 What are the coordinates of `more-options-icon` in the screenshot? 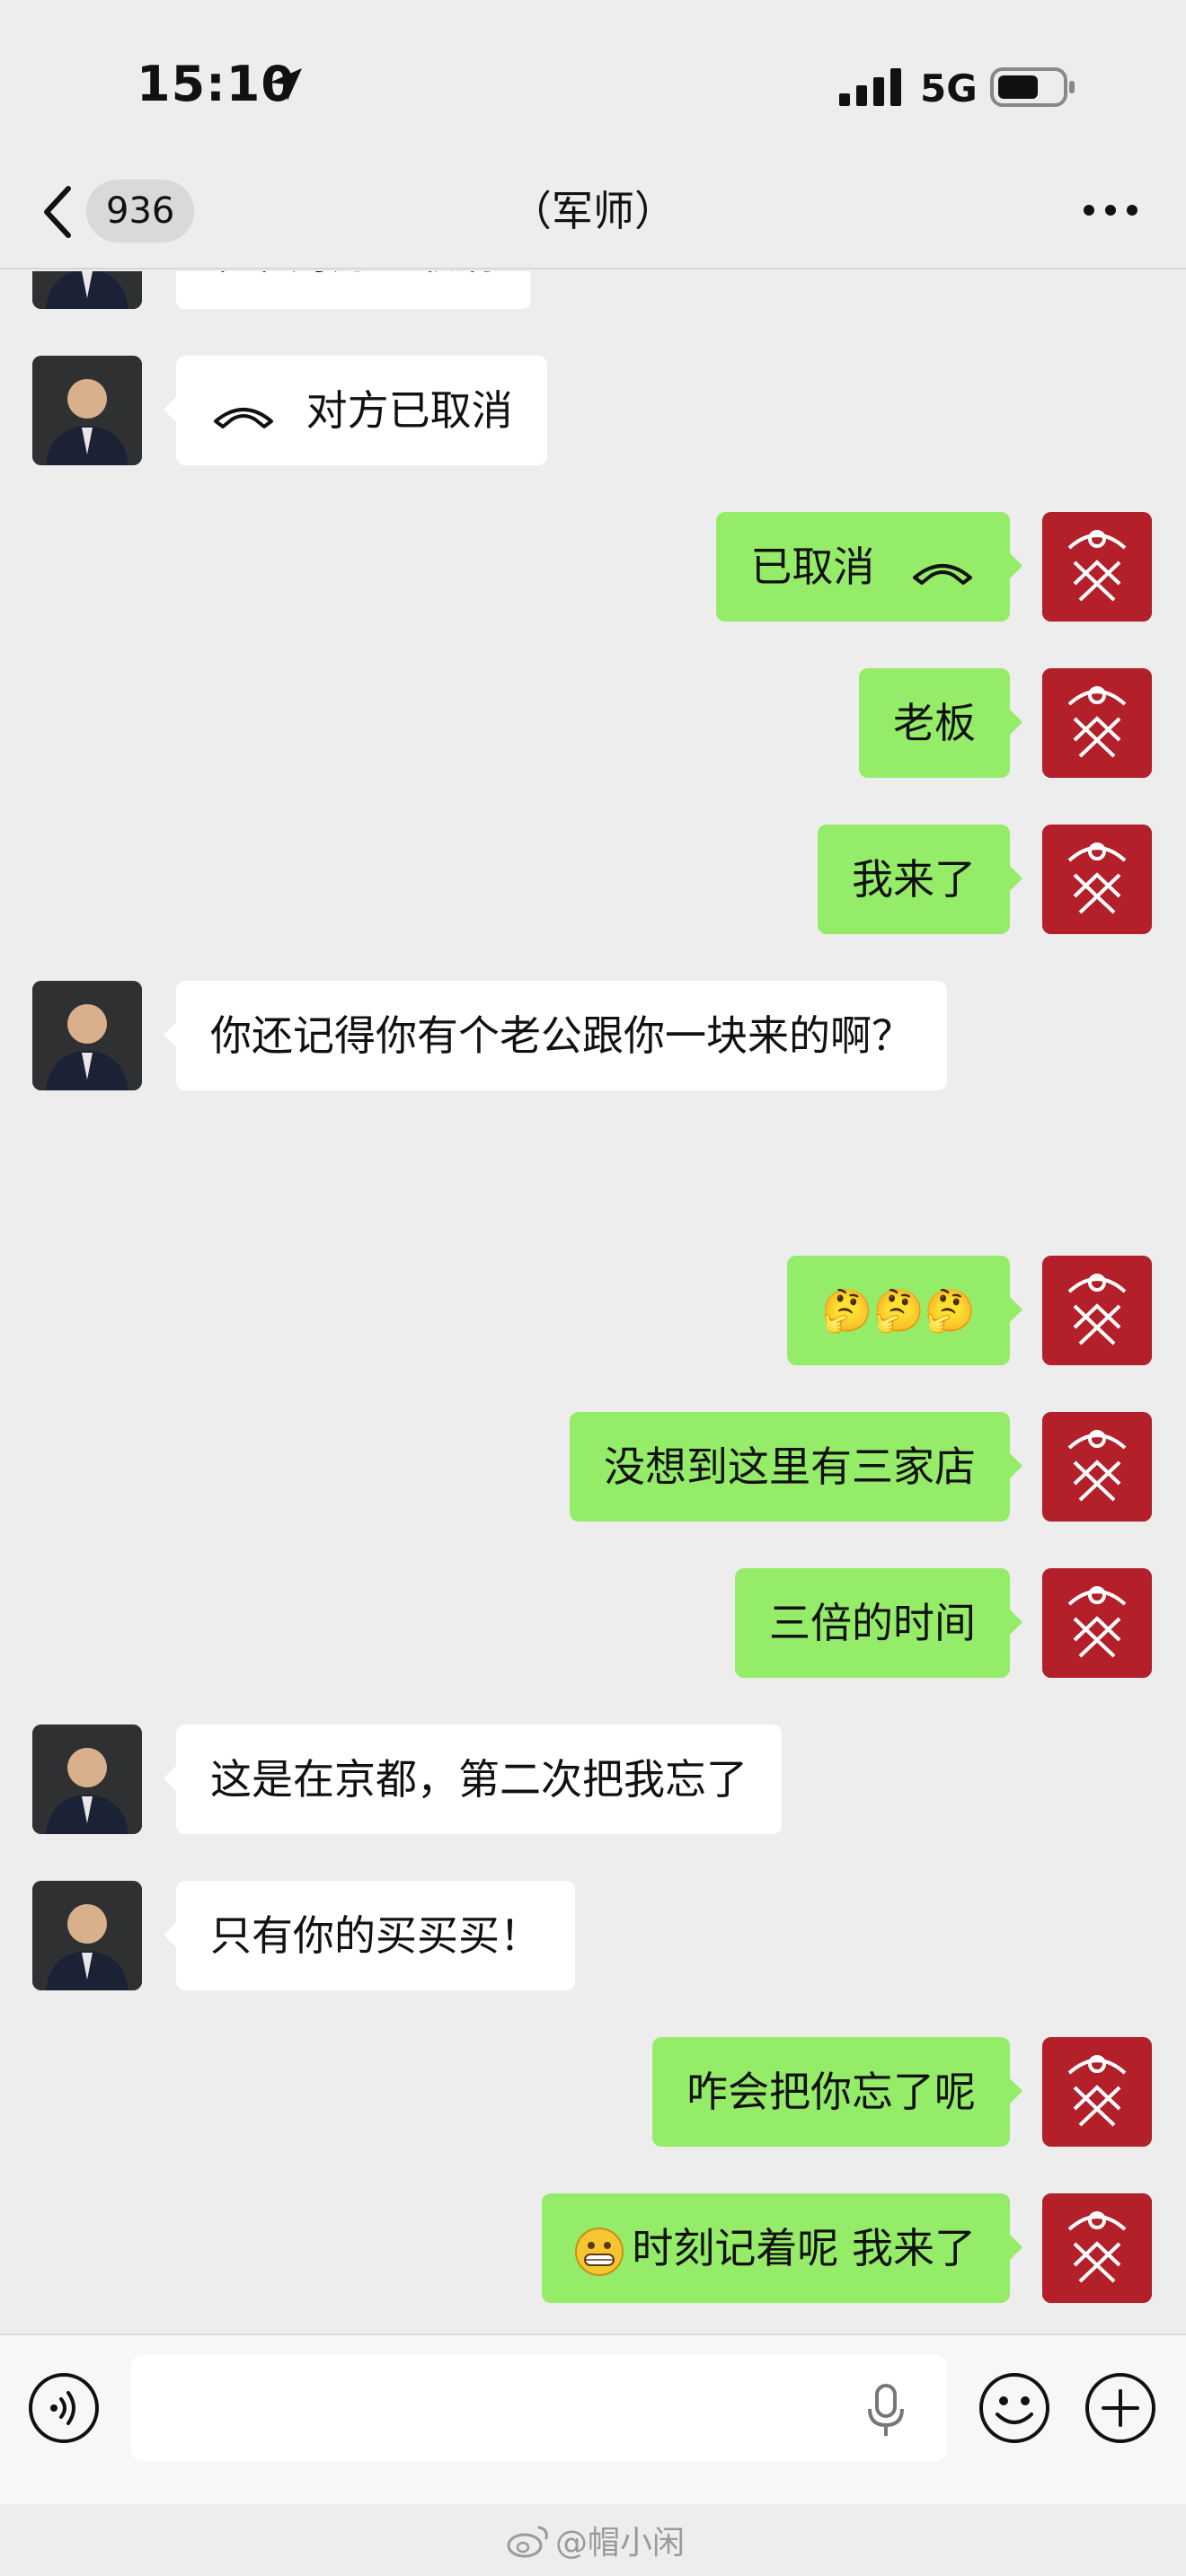 It's located at (1110, 210).